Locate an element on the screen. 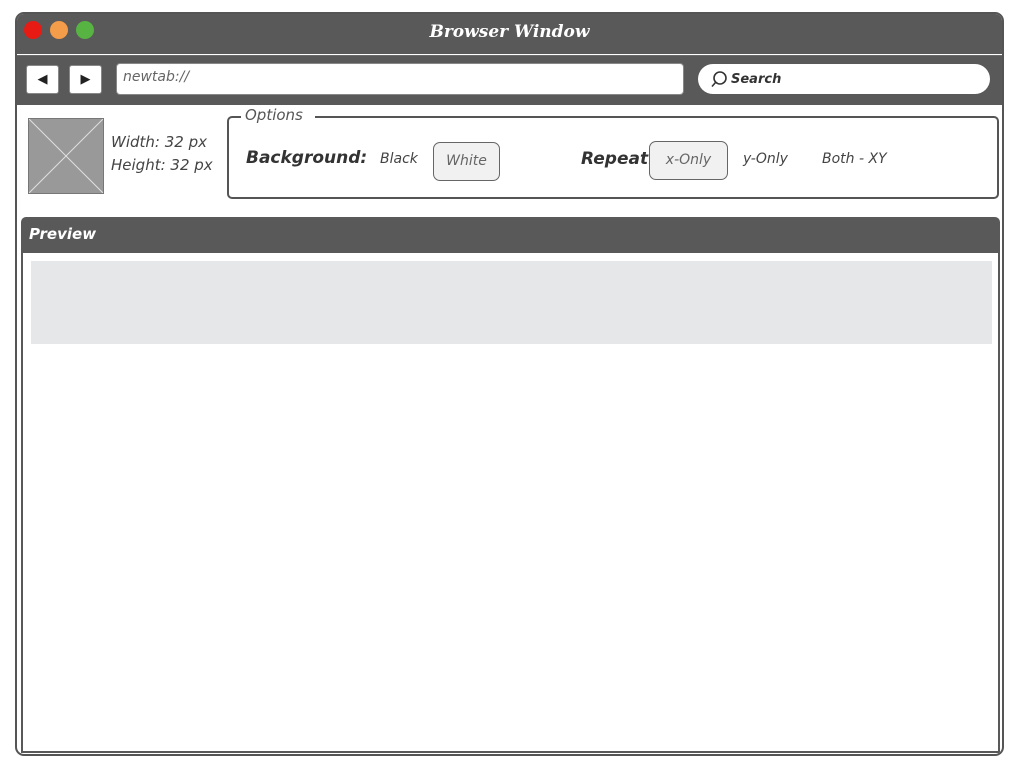 The height and width of the screenshot is (768, 1024). search-icon is located at coordinates (719, 79).